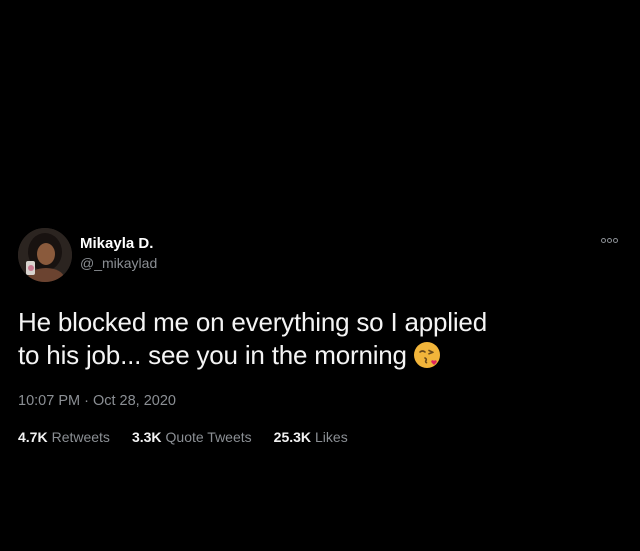 The width and height of the screenshot is (640, 551). Describe the element at coordinates (33, 437) in the screenshot. I see `retweets-count: 4.7K` at that location.